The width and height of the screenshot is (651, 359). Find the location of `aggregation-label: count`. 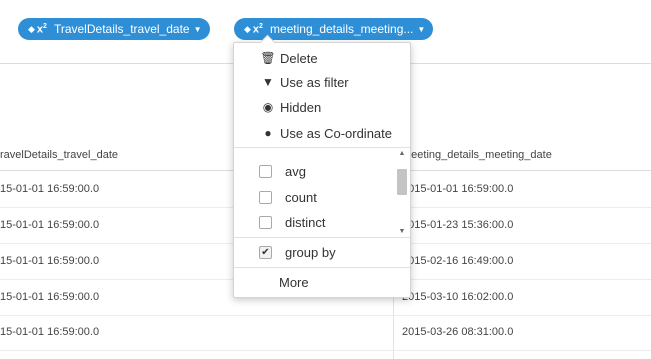

aggregation-label: count is located at coordinates (301, 197).